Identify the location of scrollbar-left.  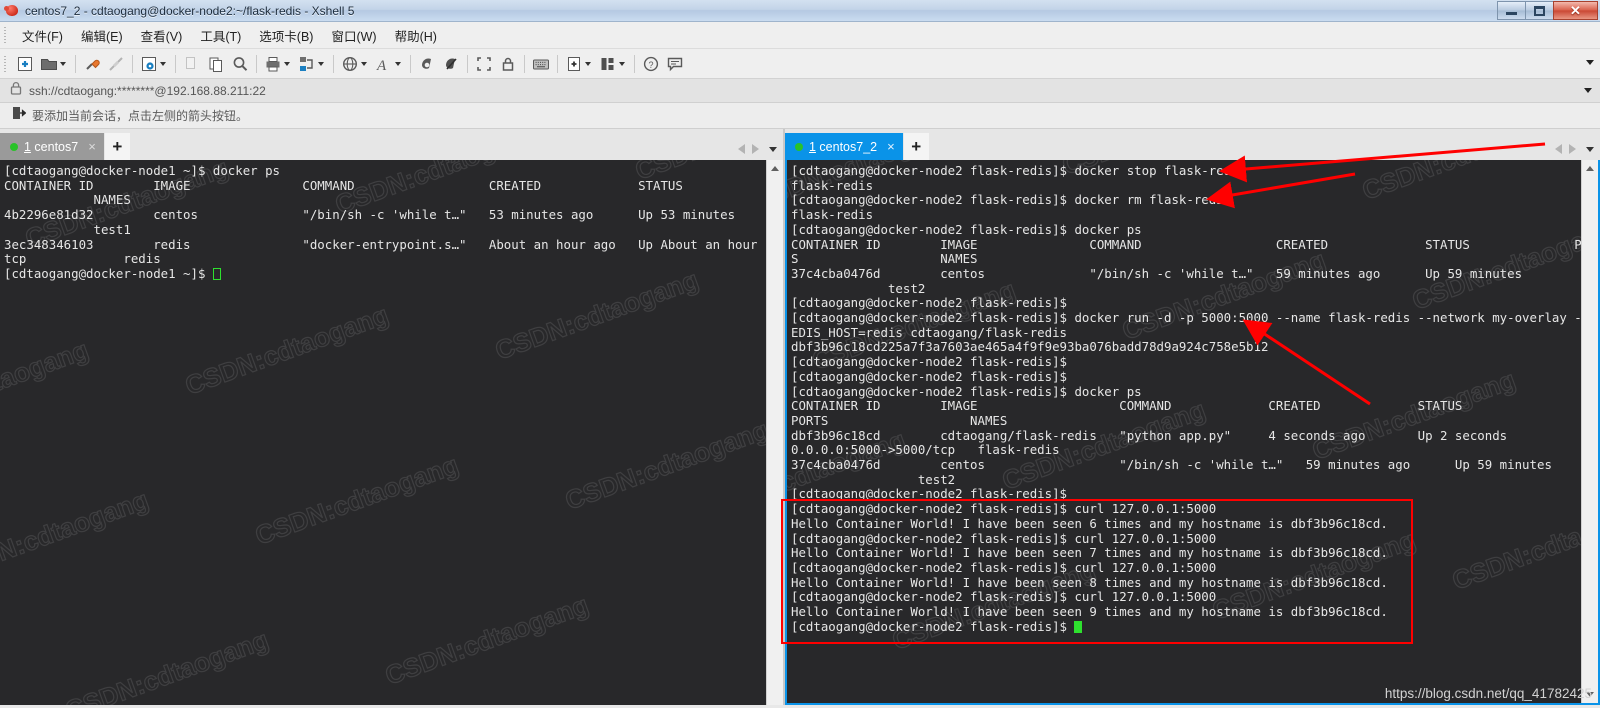
(774, 432).